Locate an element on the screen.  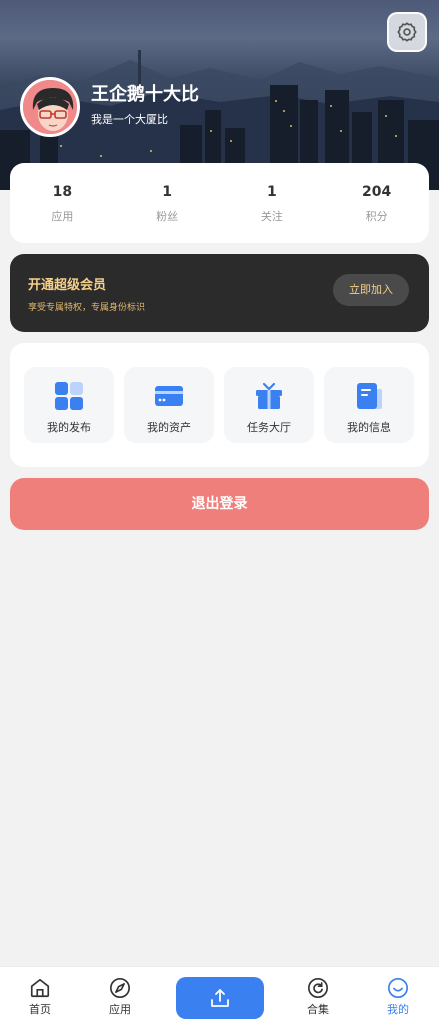
menu-grid: 我的发布 我的资产 任务大厅 我的信息 is located at coordinates (219, 405).